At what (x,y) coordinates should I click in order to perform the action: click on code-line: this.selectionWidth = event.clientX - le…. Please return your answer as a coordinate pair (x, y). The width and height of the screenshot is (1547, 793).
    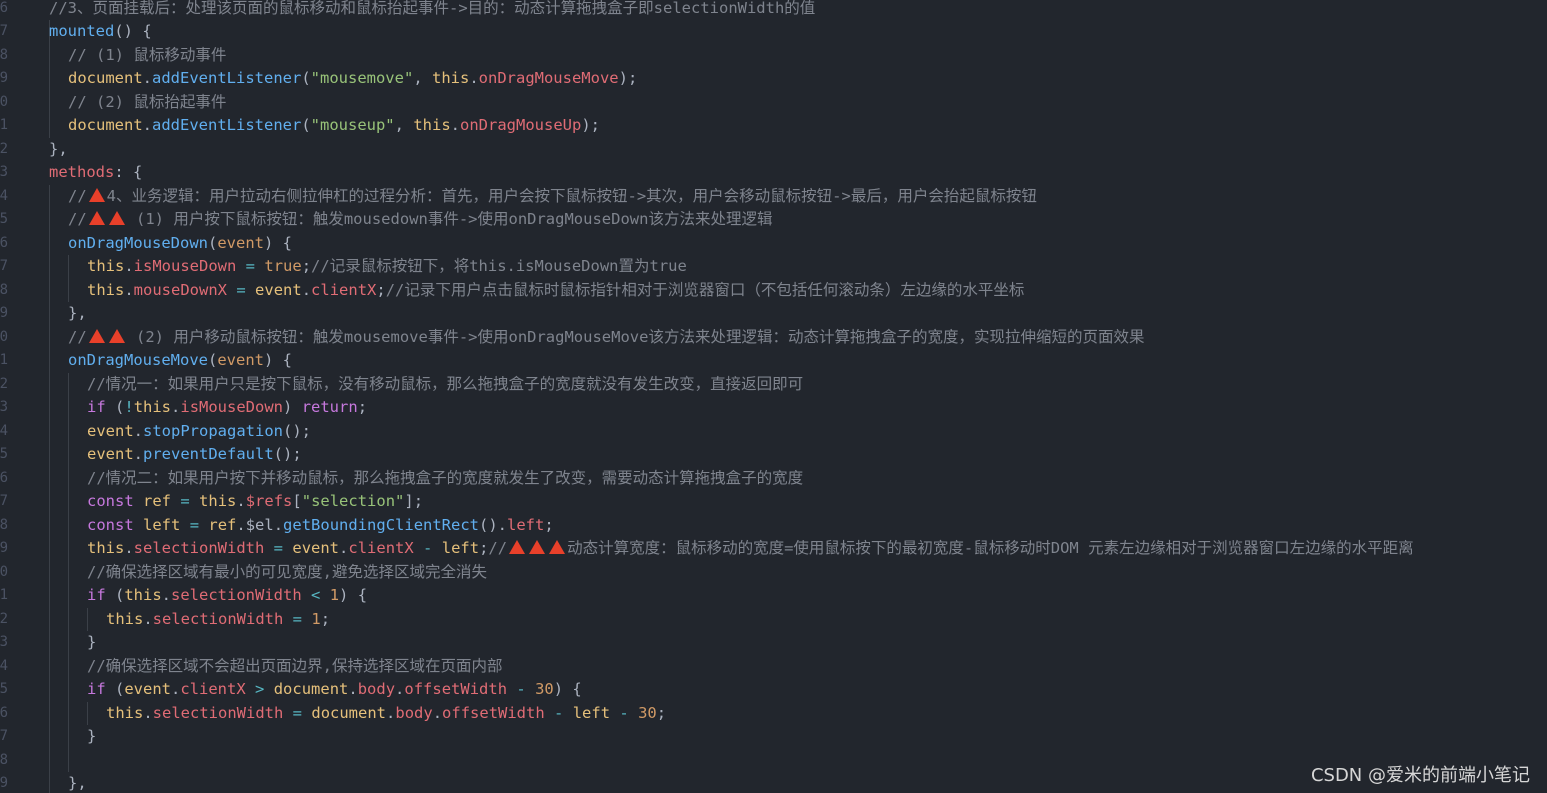
    Looking at the image, I should click on (750, 549).